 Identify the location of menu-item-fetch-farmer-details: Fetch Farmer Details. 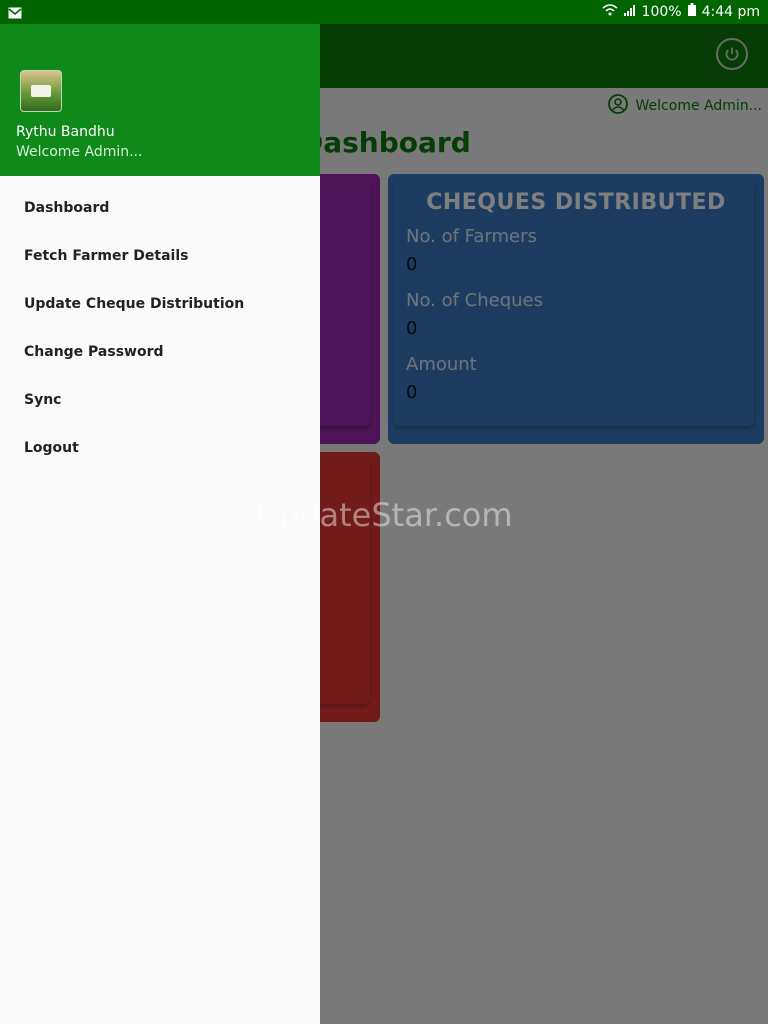
(160, 256).